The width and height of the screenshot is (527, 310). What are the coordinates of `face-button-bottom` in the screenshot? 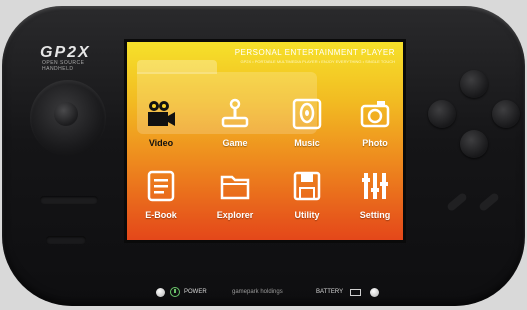 It's located at (474, 144).